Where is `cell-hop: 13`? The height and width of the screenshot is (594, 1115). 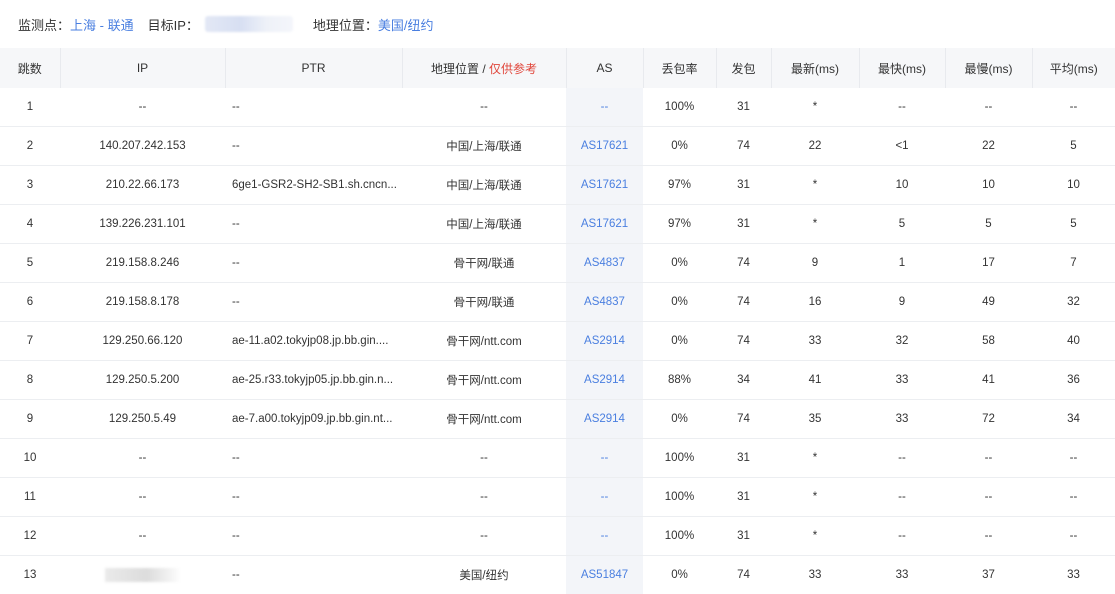
cell-hop: 13 is located at coordinates (30, 575).